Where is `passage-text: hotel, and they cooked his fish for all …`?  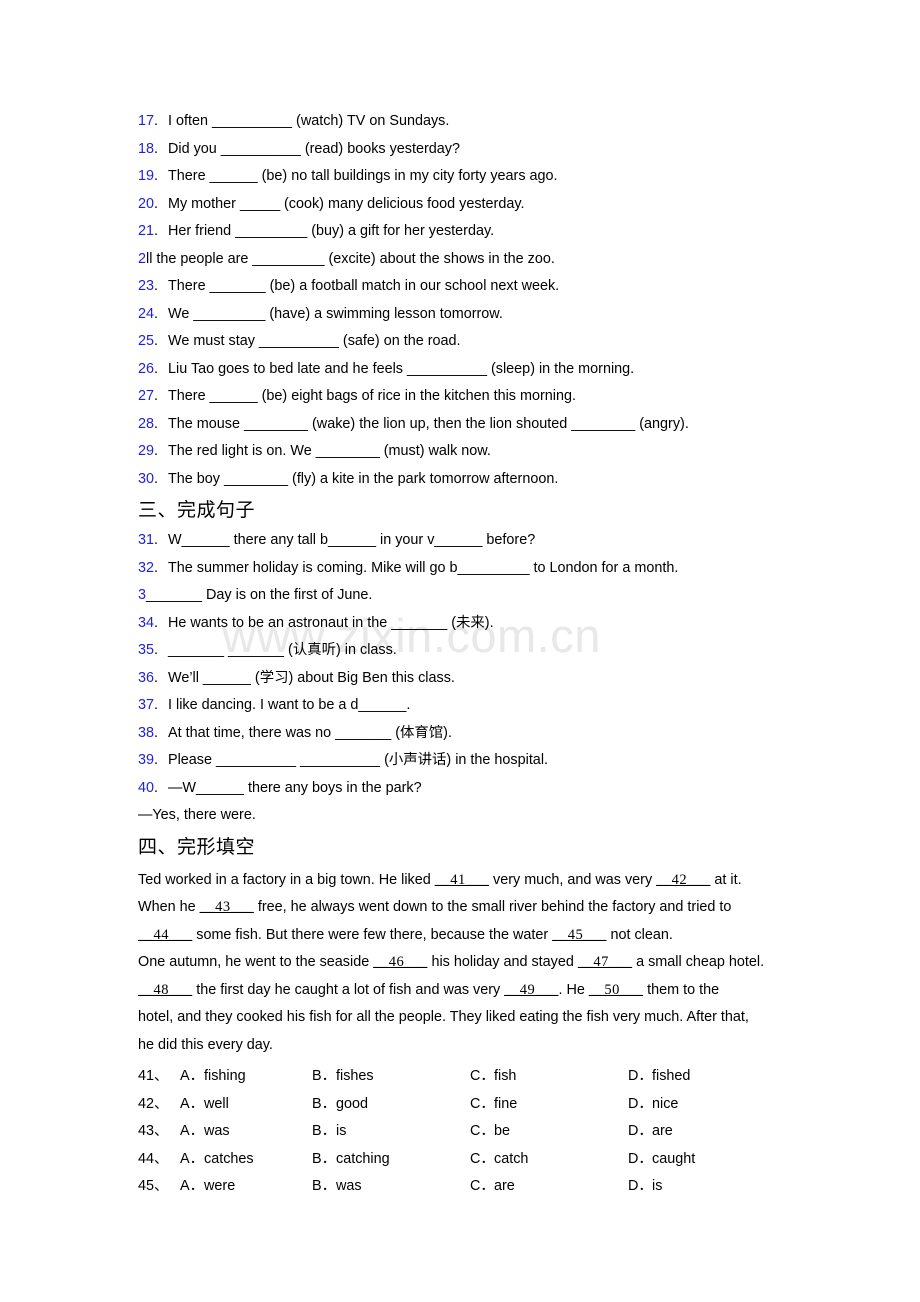
passage-text: hotel, and they cooked his fish for all … is located at coordinates (443, 1017).